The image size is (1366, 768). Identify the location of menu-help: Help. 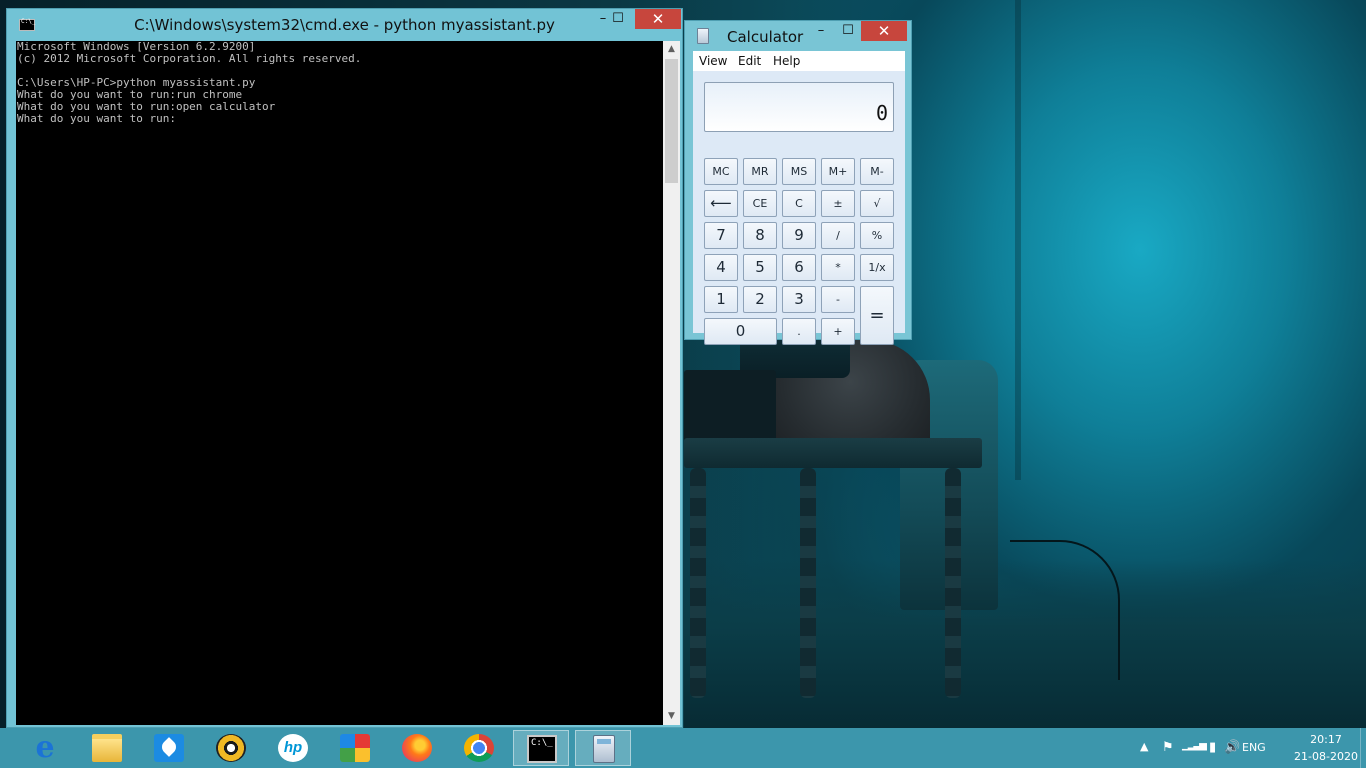
(786, 61).